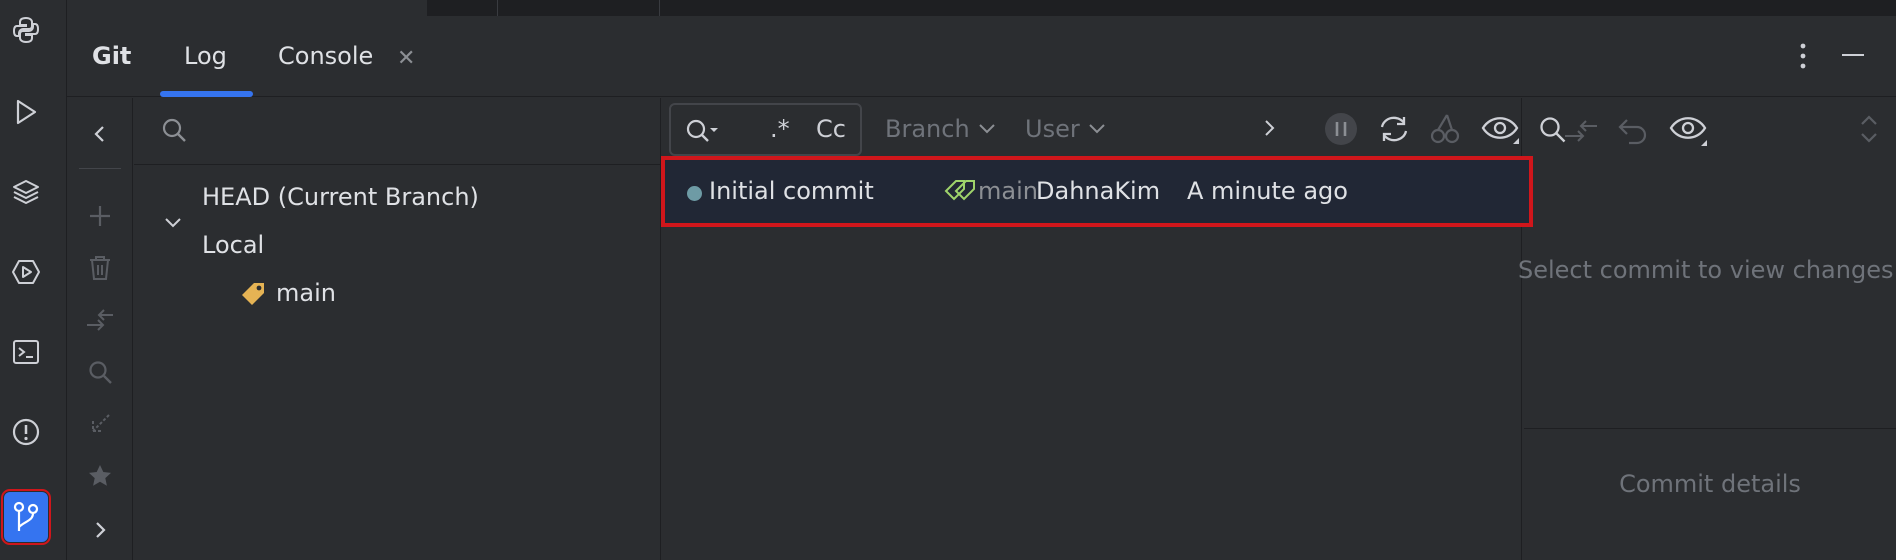 This screenshot has height=560, width=1896. Describe the element at coordinates (981, 56) in the screenshot. I see `tool-window-header: Git Log Console ✕` at that location.